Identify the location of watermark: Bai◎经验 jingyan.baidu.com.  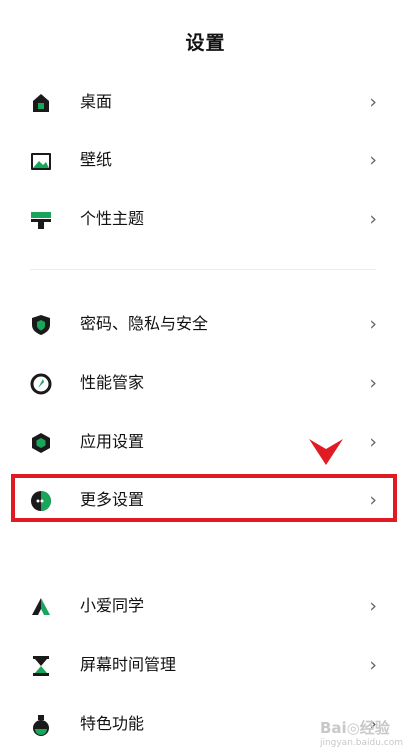
(361, 732).